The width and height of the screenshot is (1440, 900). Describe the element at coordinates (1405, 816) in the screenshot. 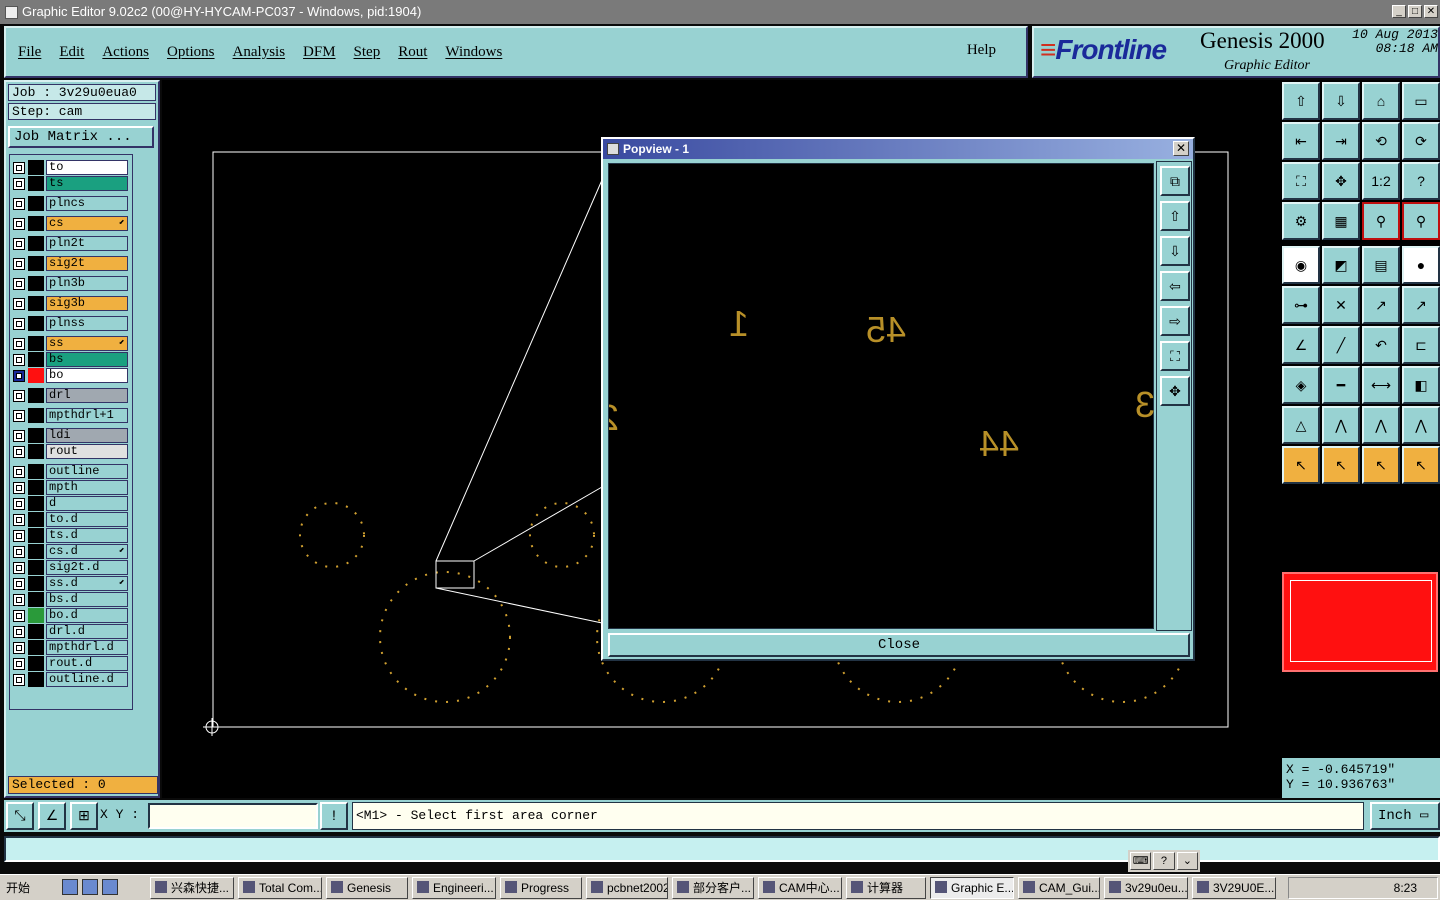

I see `units-selector: Inch ▭` at that location.